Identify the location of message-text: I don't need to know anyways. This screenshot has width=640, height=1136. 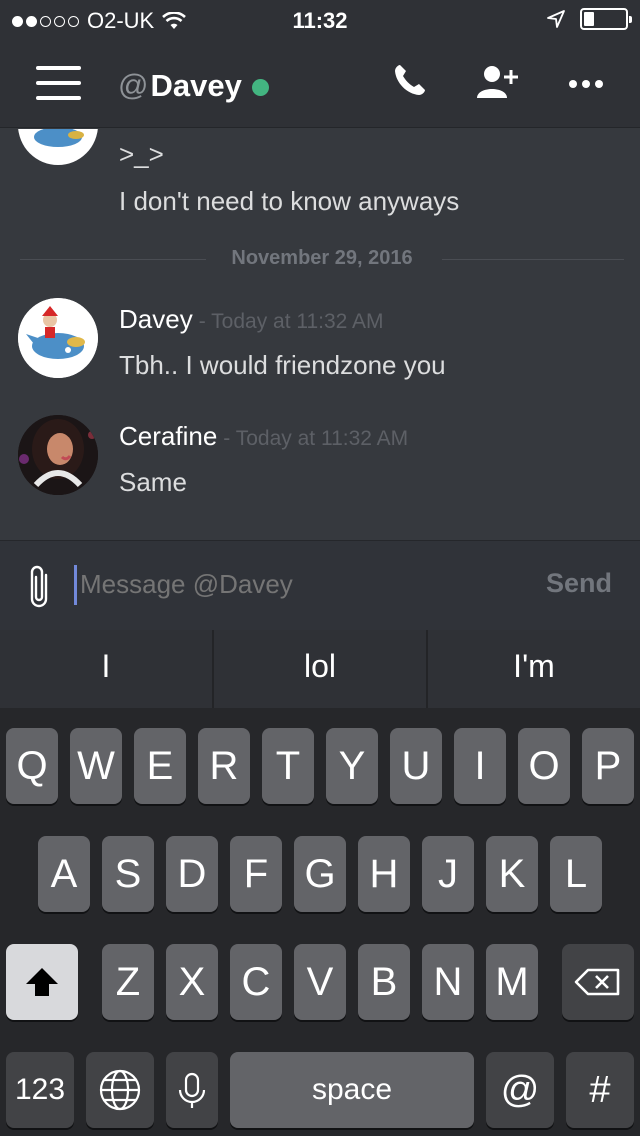
(289, 201).